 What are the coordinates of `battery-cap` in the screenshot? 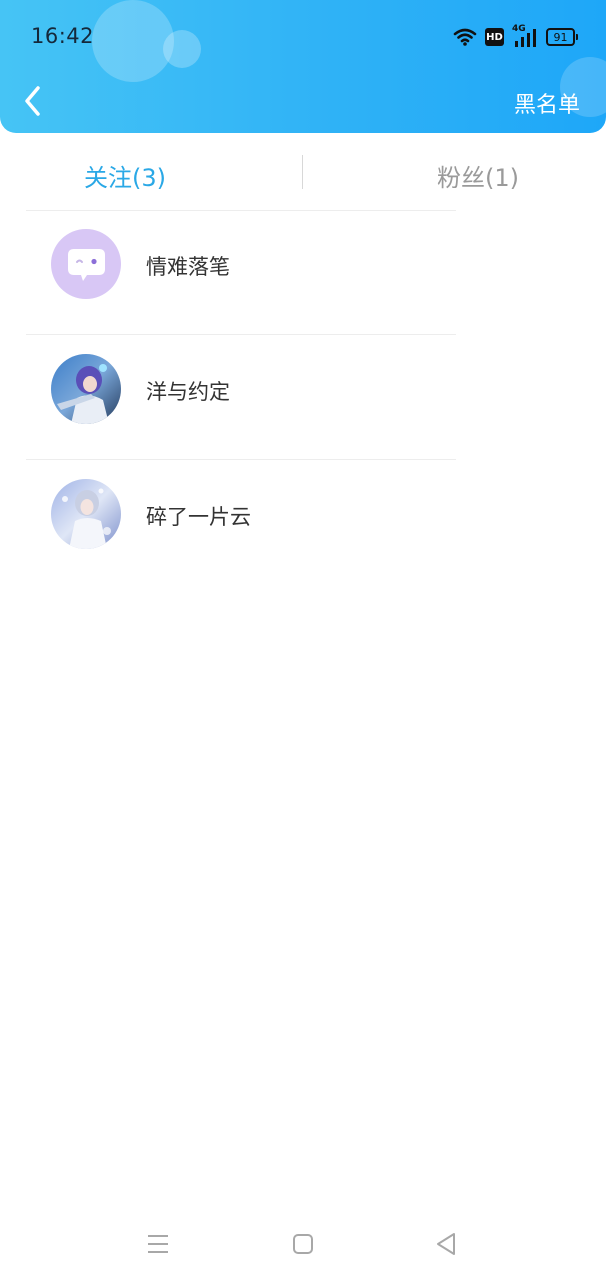 It's located at (577, 37).